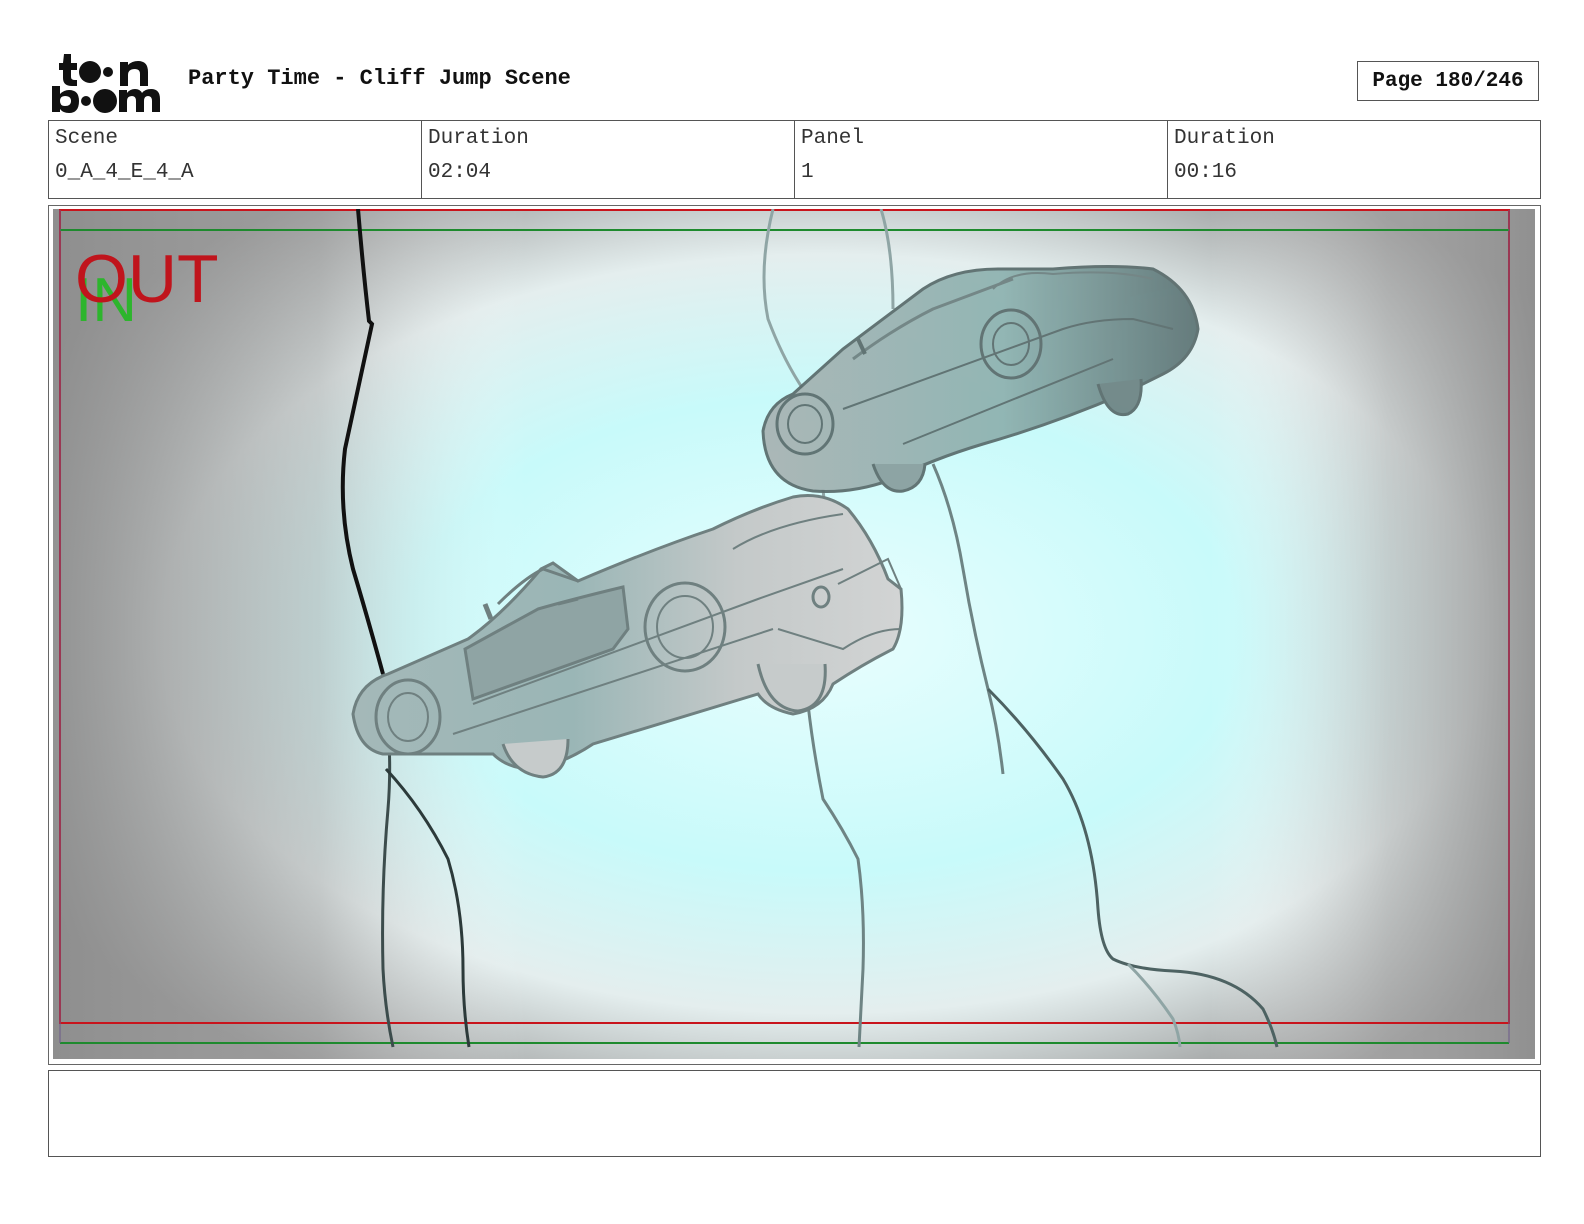  What do you see at coordinates (807, 172) in the screenshot?
I see `panel-value: 1` at bounding box center [807, 172].